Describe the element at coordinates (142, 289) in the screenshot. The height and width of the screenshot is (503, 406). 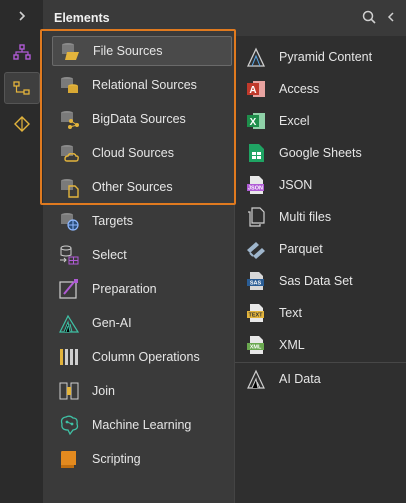
I see `category-preparation: Preparation` at that location.